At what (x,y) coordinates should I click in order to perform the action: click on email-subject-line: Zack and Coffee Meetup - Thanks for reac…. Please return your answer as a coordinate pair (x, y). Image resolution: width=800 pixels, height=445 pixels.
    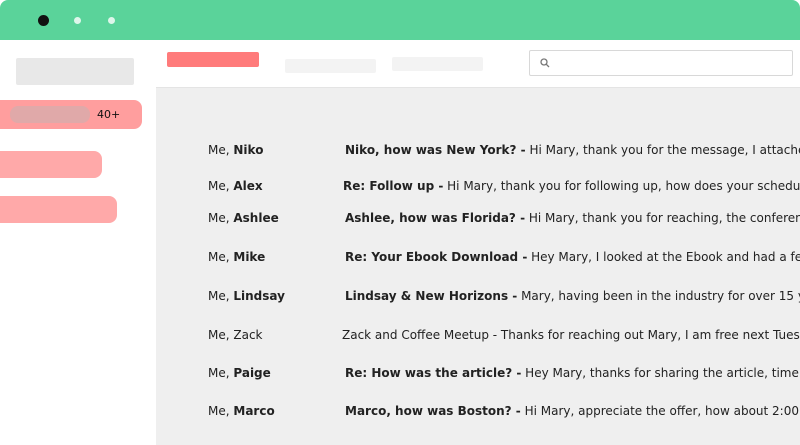
    Looking at the image, I should click on (571, 335).